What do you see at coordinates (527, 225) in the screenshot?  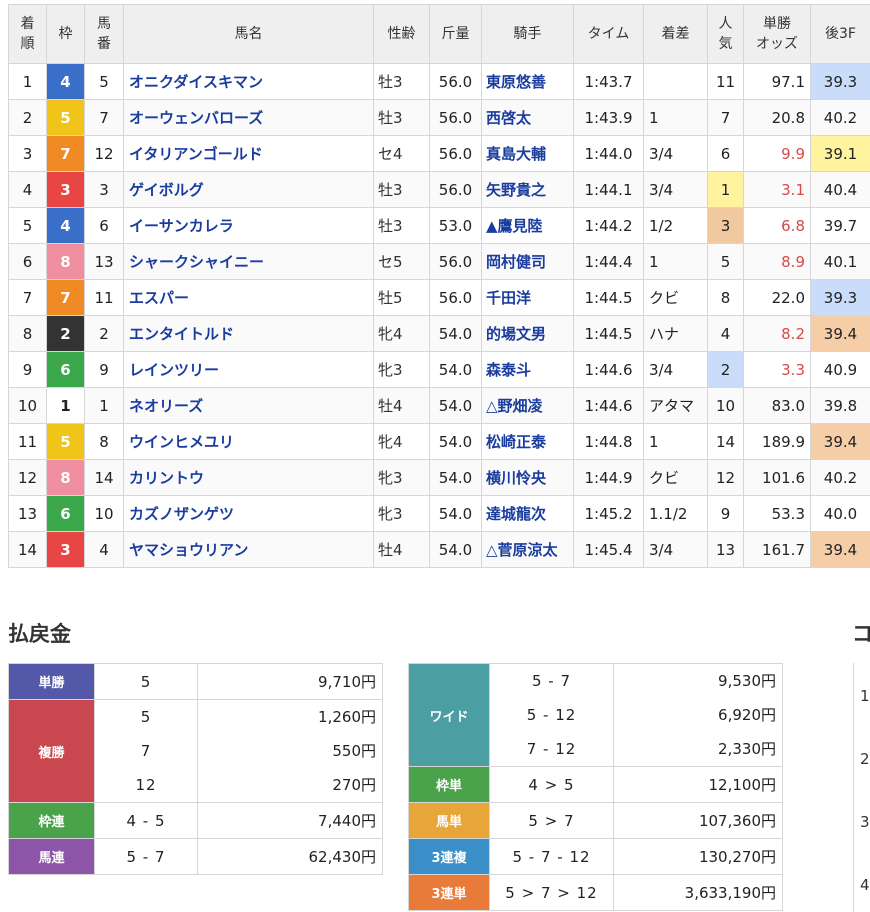 I see `jockey-link: ▲鷹見陸` at bounding box center [527, 225].